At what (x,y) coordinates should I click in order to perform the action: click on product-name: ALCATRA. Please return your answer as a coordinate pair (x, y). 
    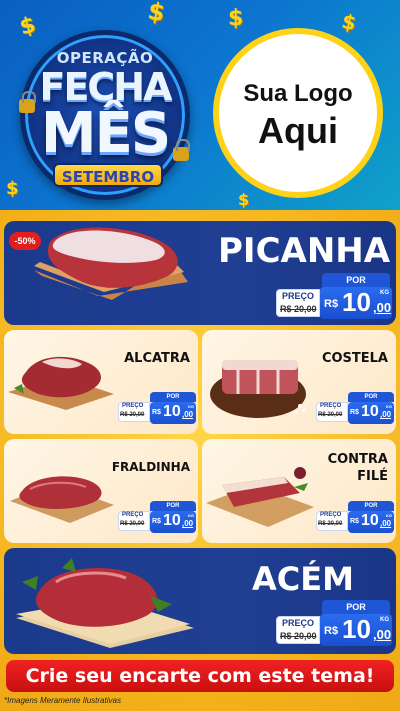
    Looking at the image, I should click on (157, 358).